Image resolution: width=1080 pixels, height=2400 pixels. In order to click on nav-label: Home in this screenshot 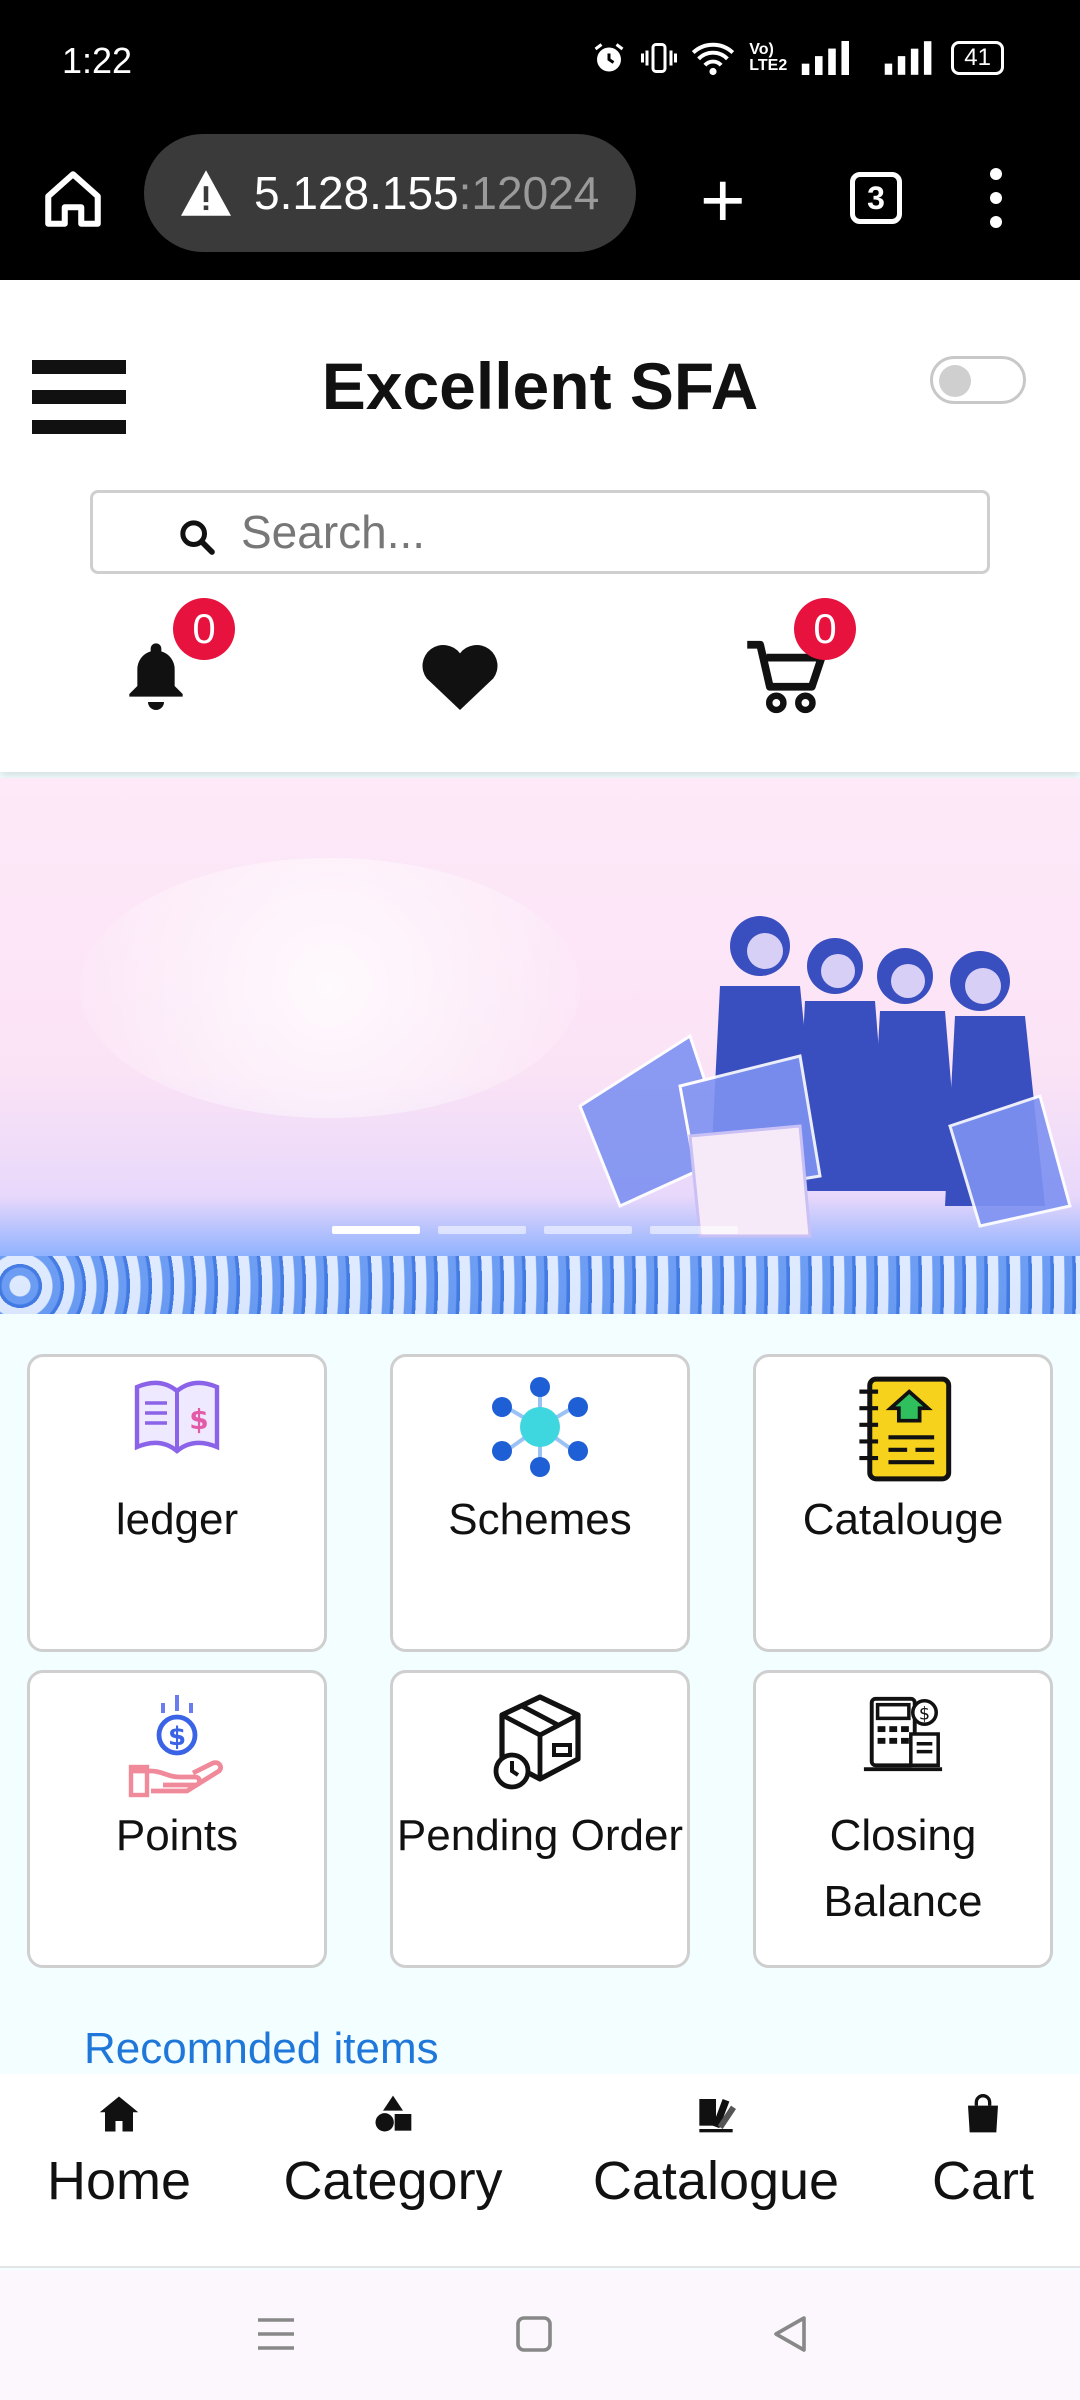, I will do `click(119, 2181)`.